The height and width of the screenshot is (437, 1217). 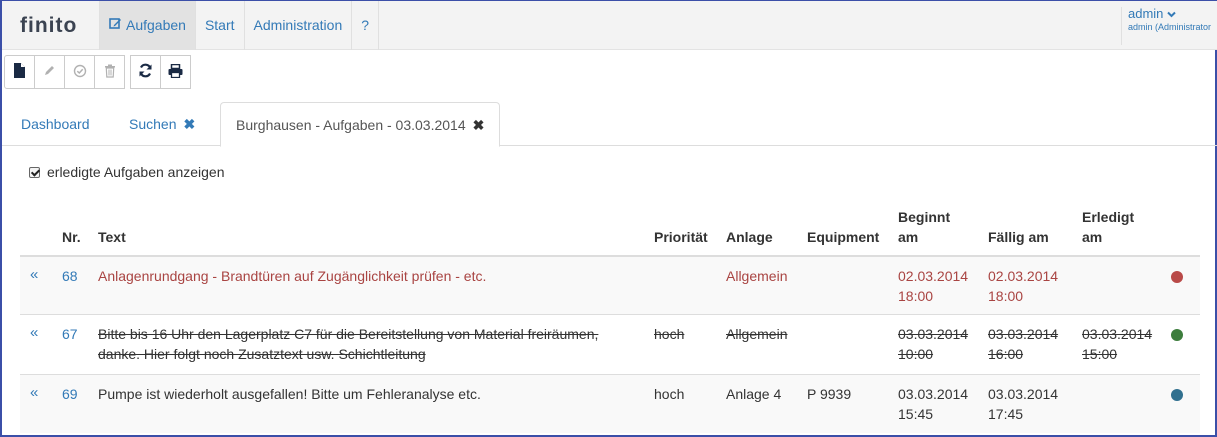 What do you see at coordinates (681, 237) in the screenshot?
I see `header-prioritaet: Priorität` at bounding box center [681, 237].